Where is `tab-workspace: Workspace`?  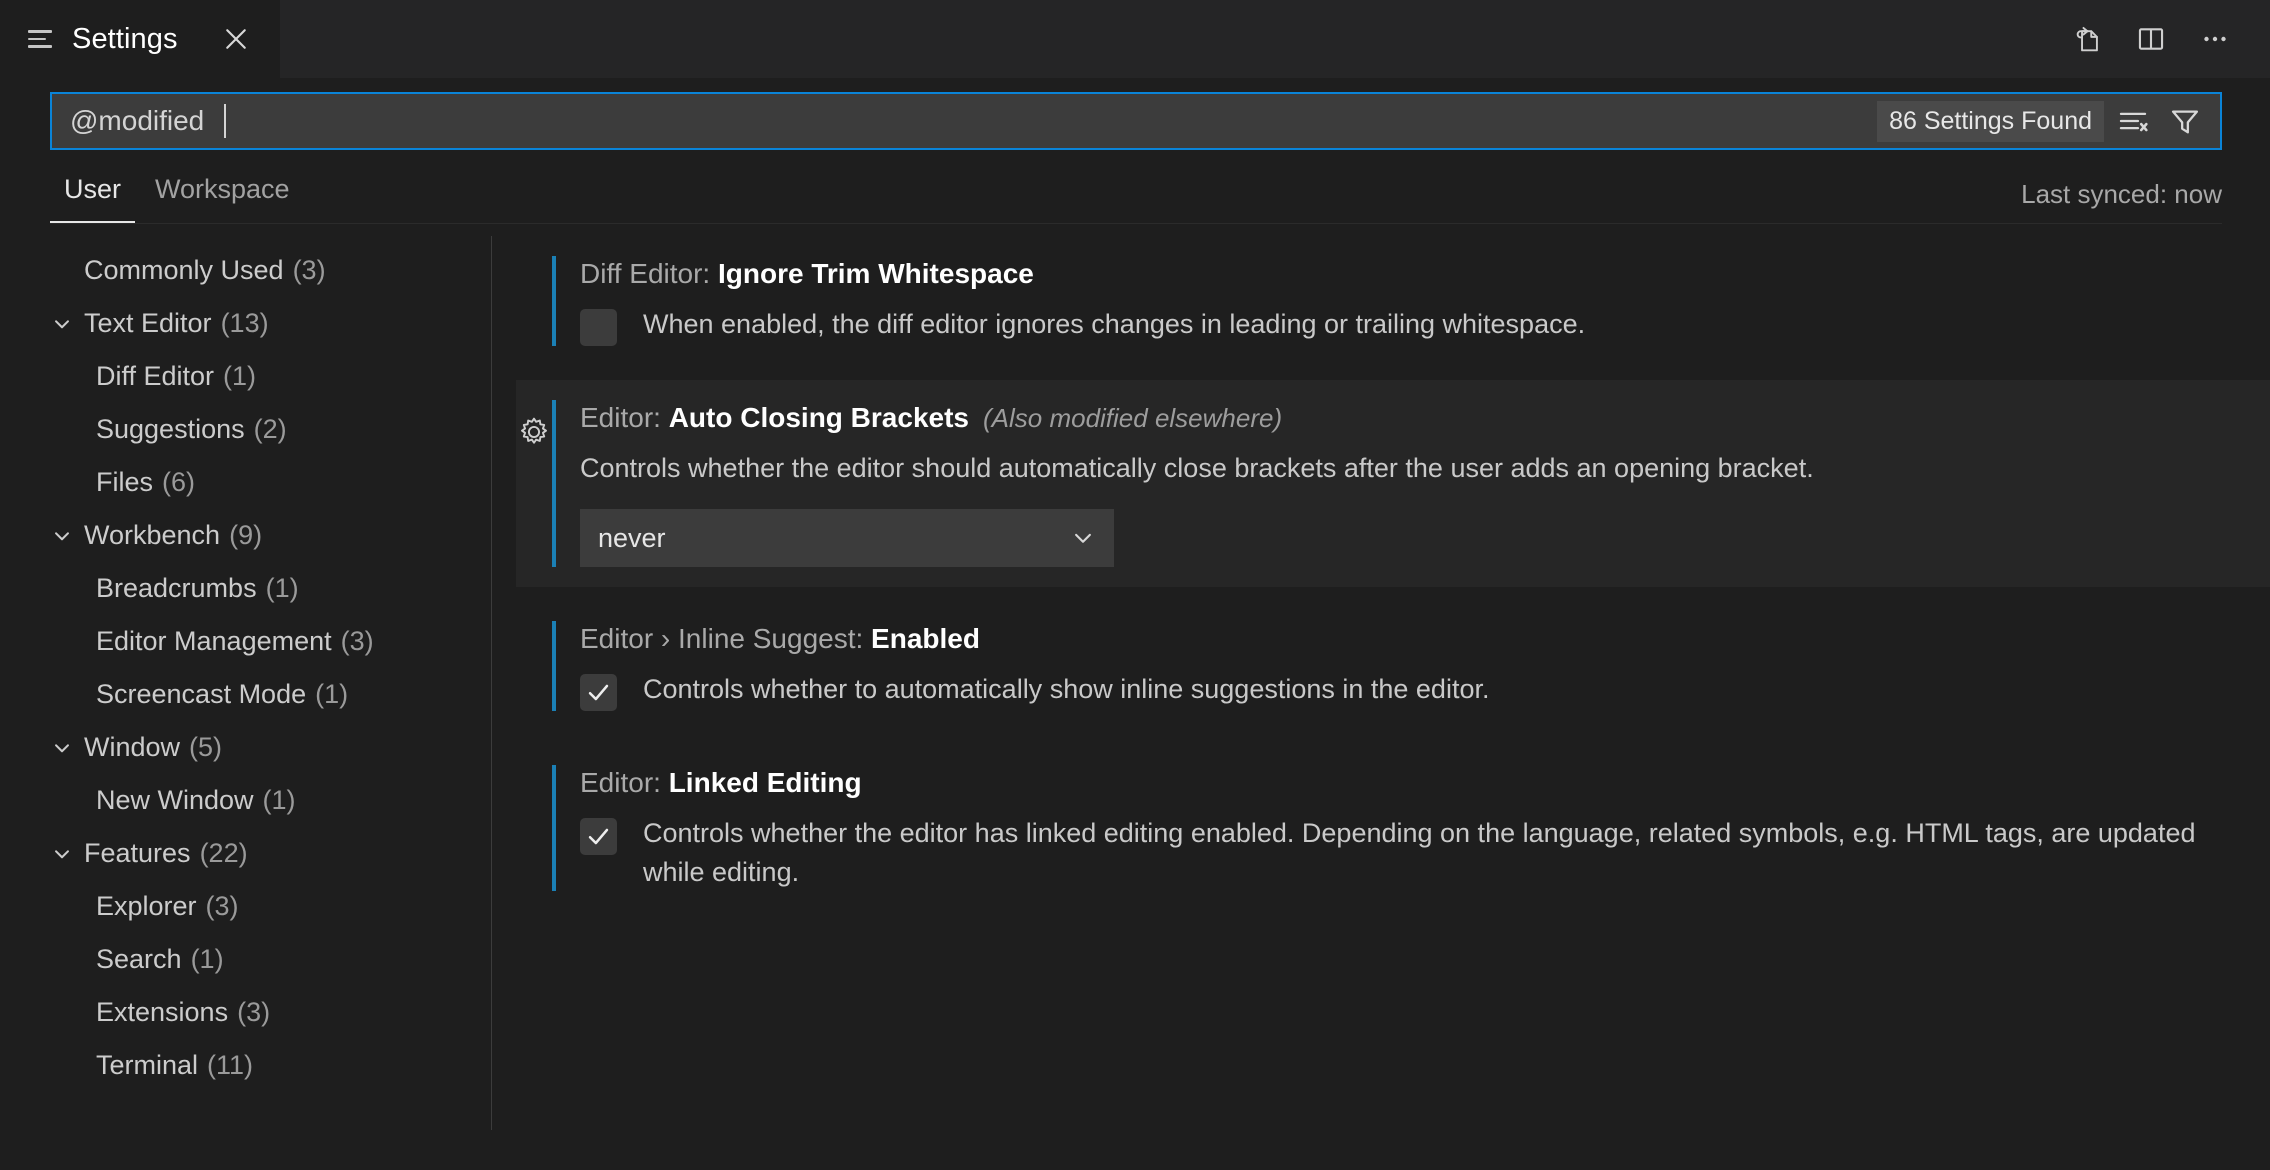
tab-workspace: Workspace is located at coordinates (222, 197).